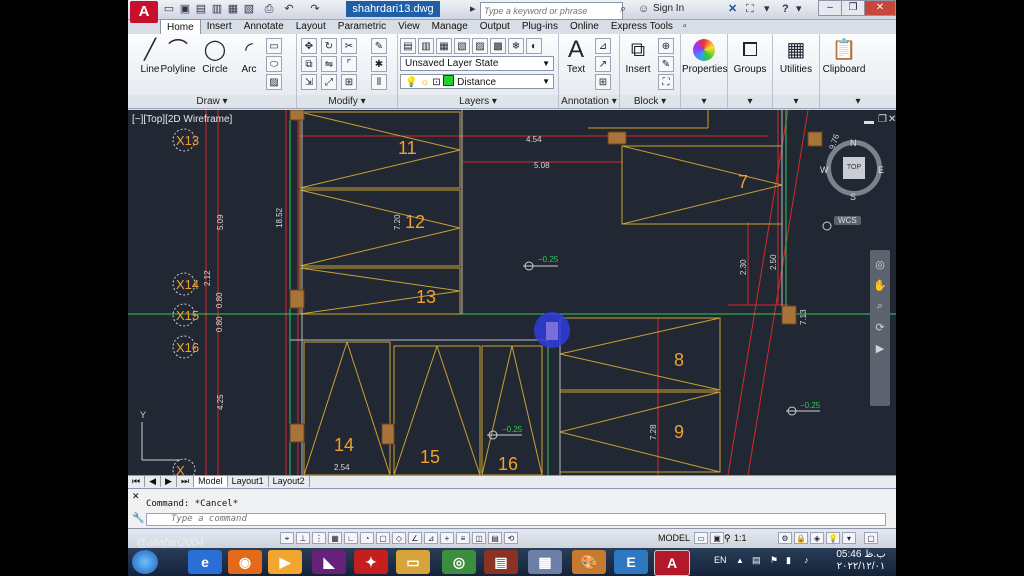  I want to click on layout-nav-next-icon: ▶, so click(169, 481).